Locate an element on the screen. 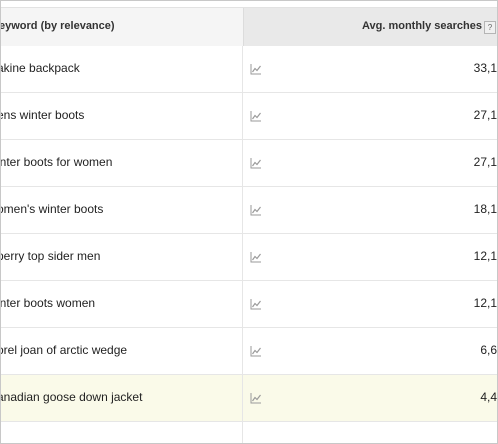 This screenshot has width=498, height=444. keyword-cell: orel joan of arctic wedge is located at coordinates (122, 351).